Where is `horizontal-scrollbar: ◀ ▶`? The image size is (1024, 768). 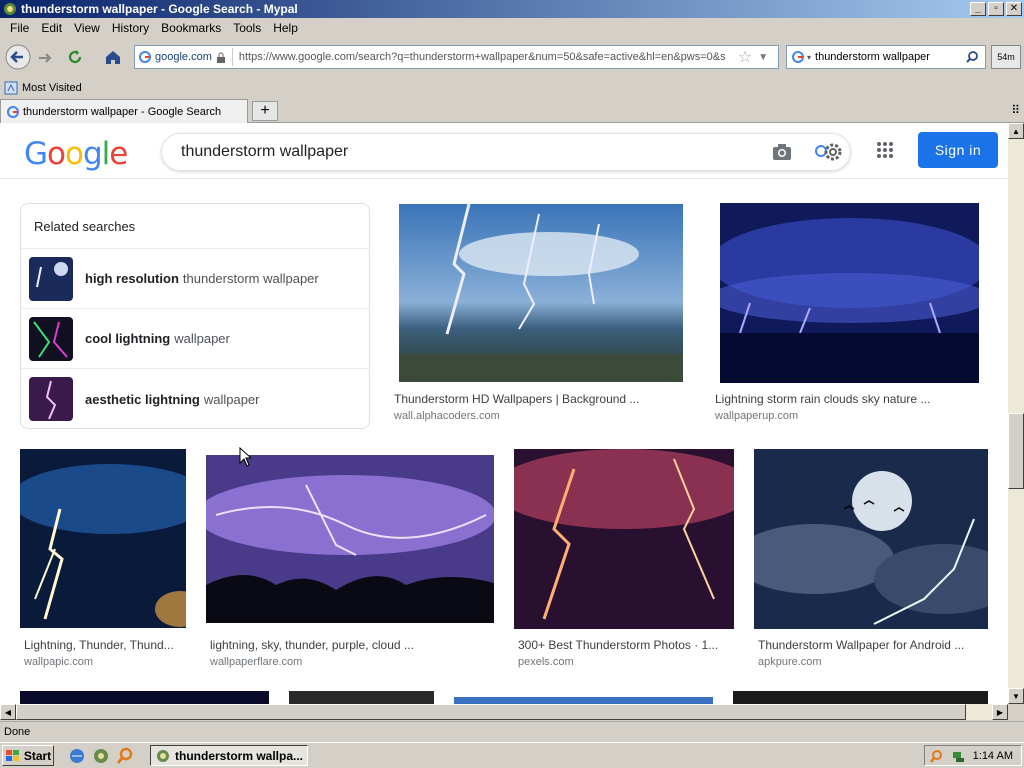
horizontal-scrollbar: ◀ ▶ is located at coordinates (504, 712).